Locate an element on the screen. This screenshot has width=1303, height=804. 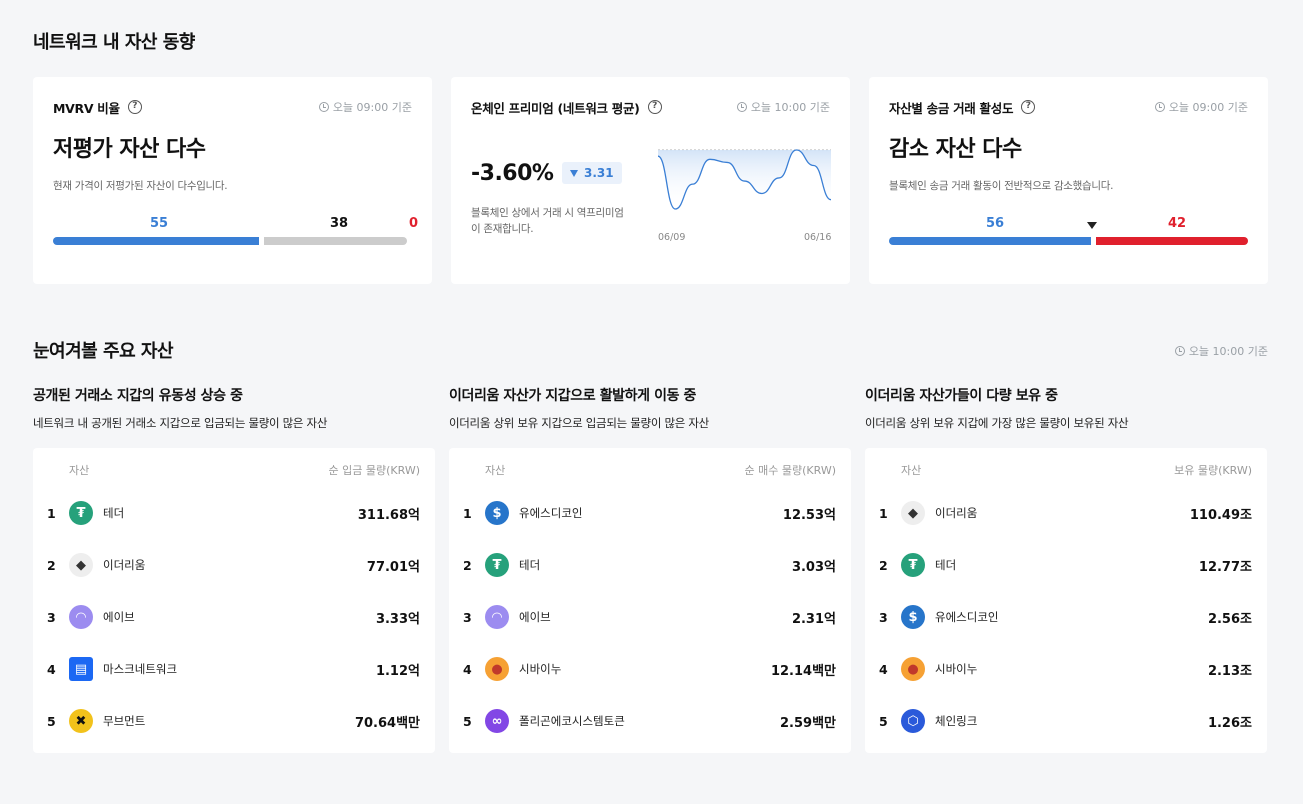
section-title-key-assets: 눈여겨볼 주요 자산 is located at coordinates (103, 351).